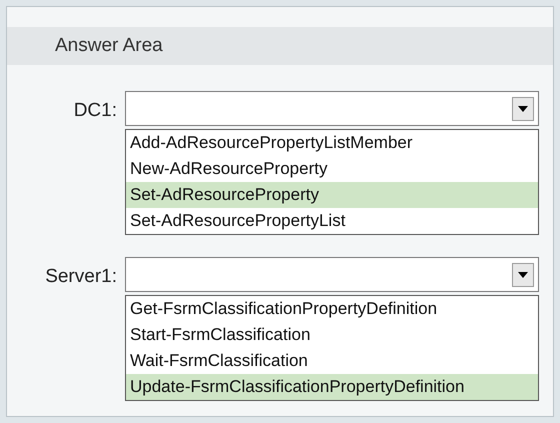 The image size is (560, 423). Describe the element at coordinates (332, 195) in the screenshot. I see `option-item: Set-AdResourceProperty` at that location.